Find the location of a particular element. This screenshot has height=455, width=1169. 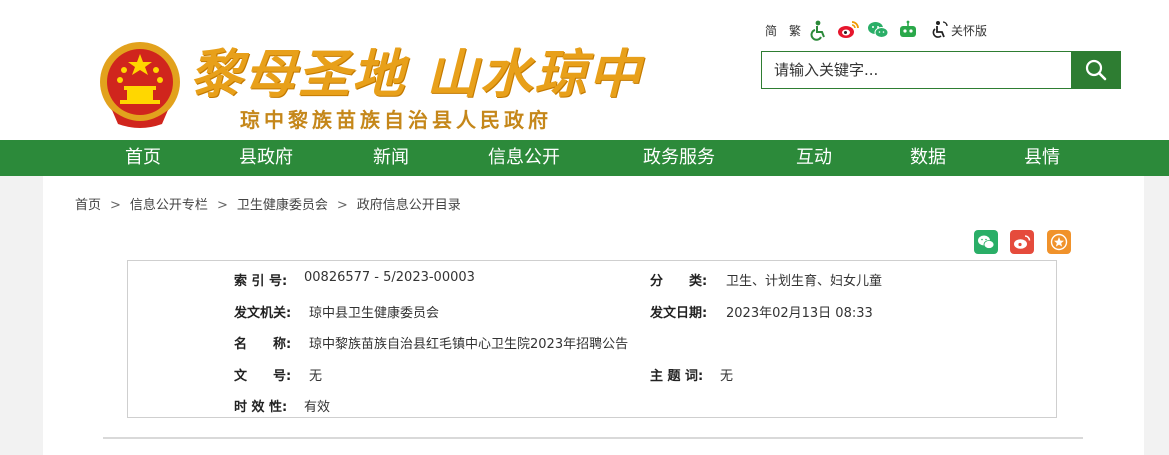

breadcrumb: 首页 > 信息公开专栏 > 卫生健康委员会 > 政府信息公开目录 is located at coordinates (268, 203).